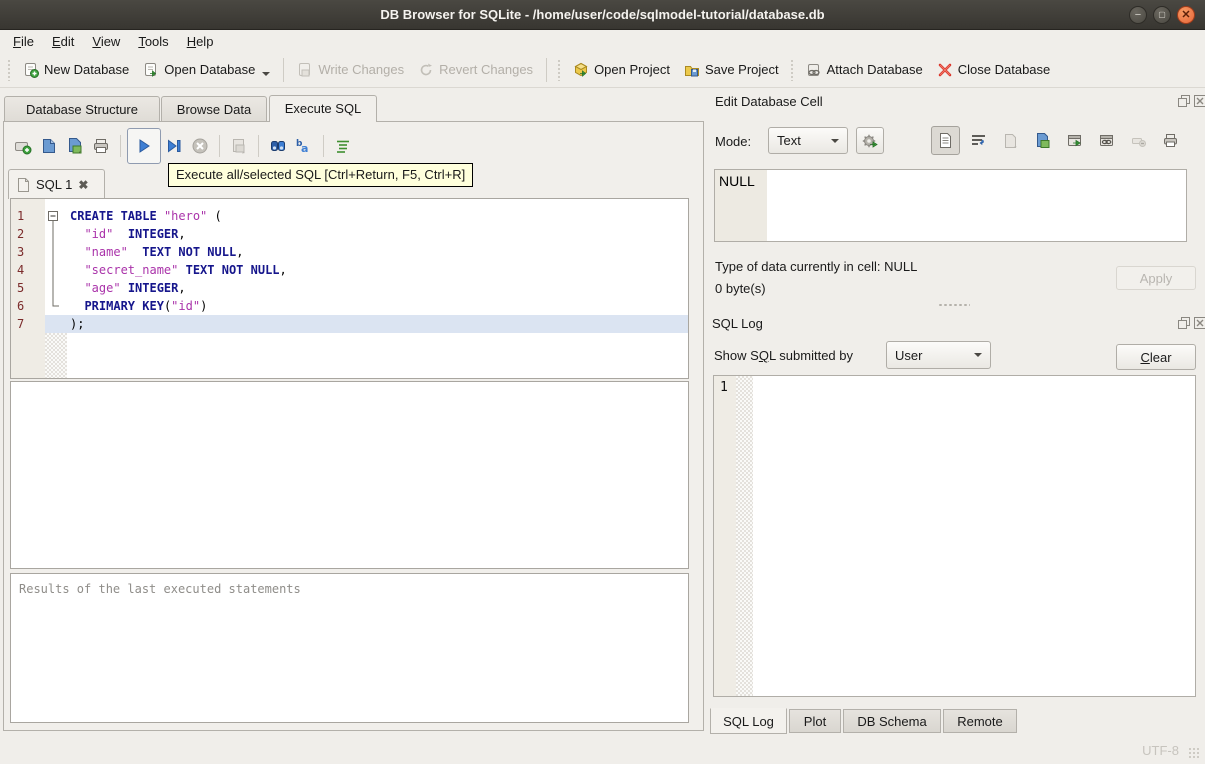  Describe the element at coordinates (75, 146) in the screenshot. I see `save-sql-file-button` at that location.